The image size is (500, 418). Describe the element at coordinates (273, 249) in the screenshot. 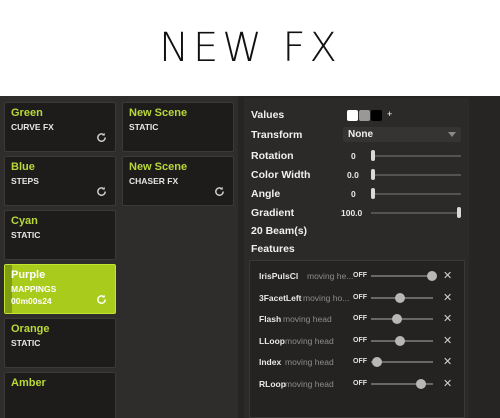

I see `features-label: Features` at that location.